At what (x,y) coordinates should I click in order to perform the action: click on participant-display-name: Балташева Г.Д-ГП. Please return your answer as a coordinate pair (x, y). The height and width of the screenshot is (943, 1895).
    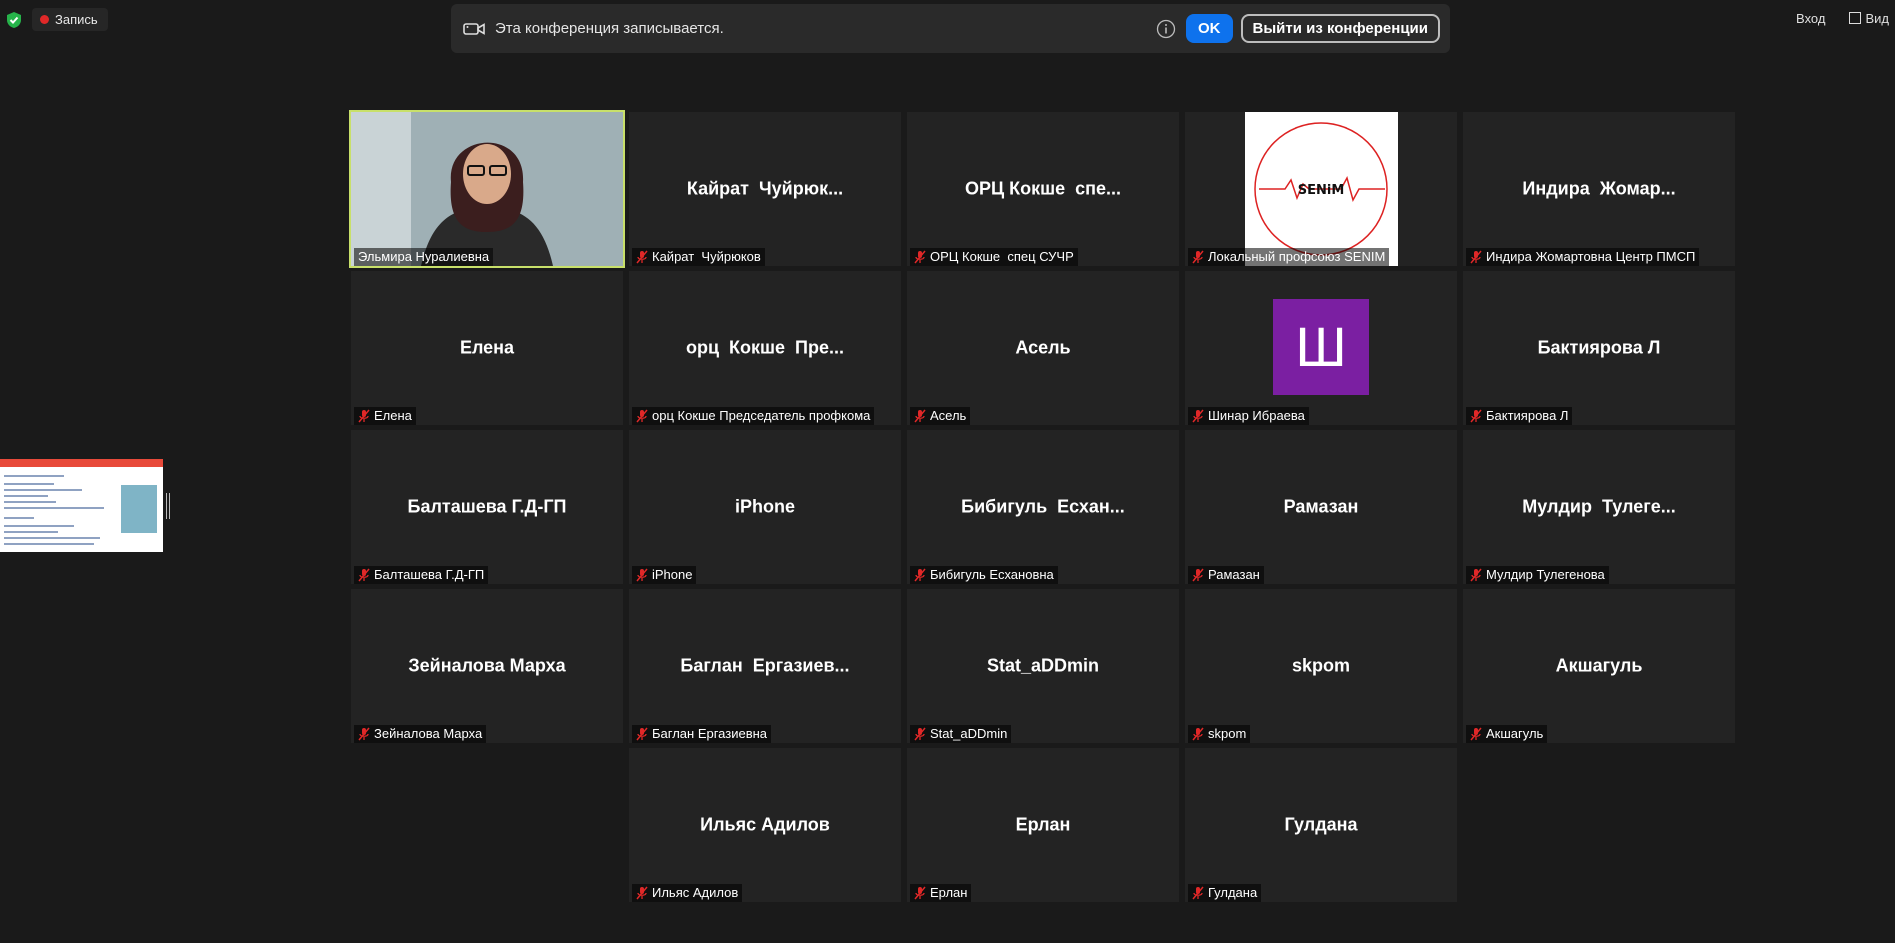
    Looking at the image, I should click on (487, 506).